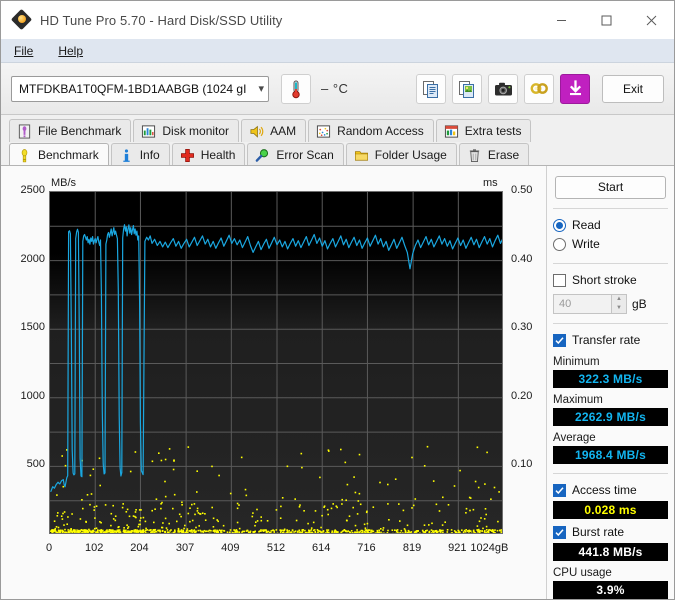 The width and height of the screenshot is (675, 600). Describe the element at coordinates (559, 532) in the screenshot. I see `checkbox-burst-rate-box` at that location.